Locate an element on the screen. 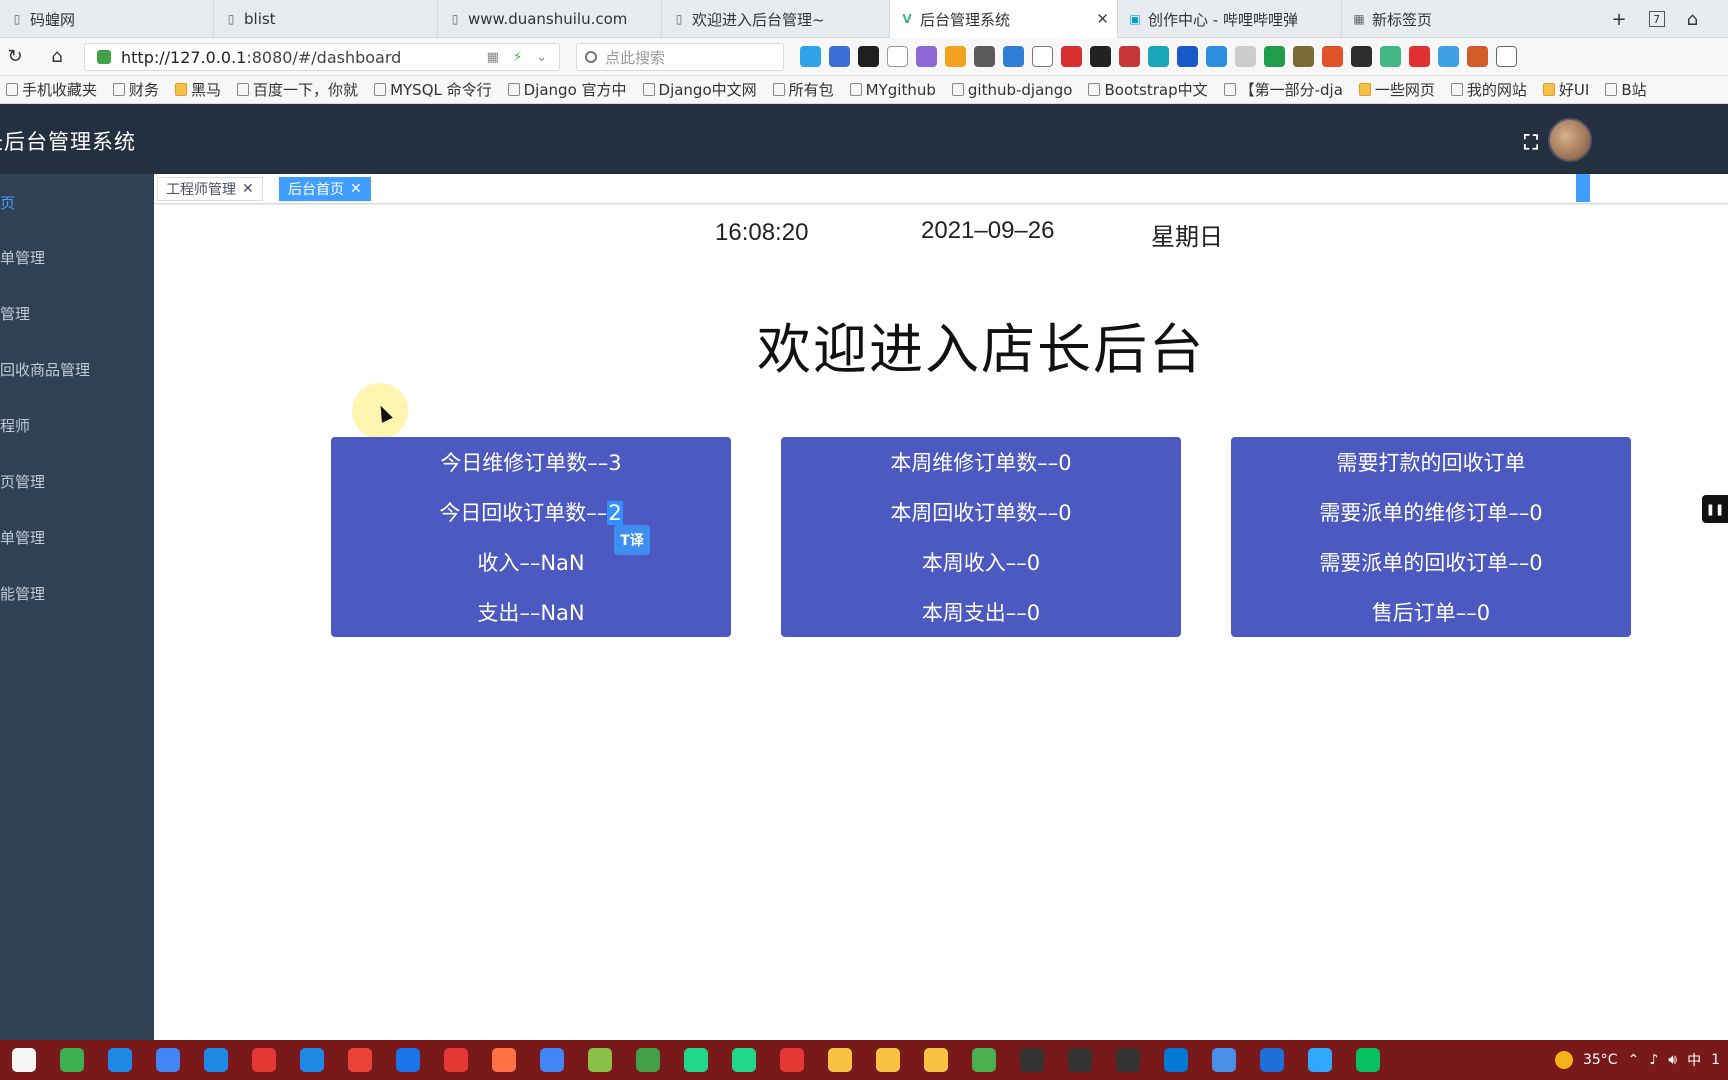 Image resolution: width=1728 pixels, height=1080 pixels. bookmark-item: B站 is located at coordinates (1626, 89).